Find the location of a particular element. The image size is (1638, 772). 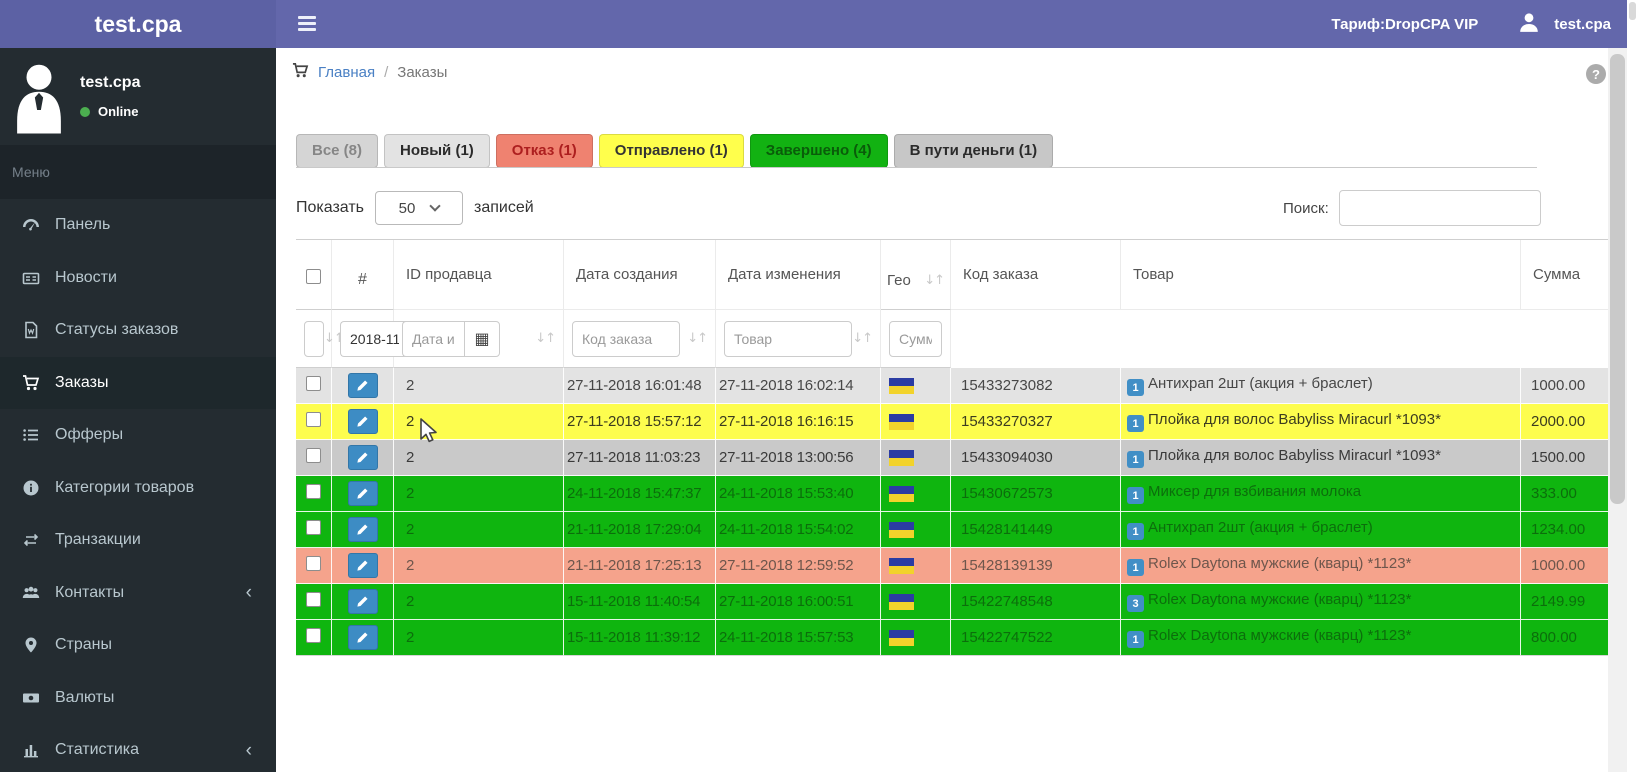

column-header-number: # is located at coordinates (362, 279).